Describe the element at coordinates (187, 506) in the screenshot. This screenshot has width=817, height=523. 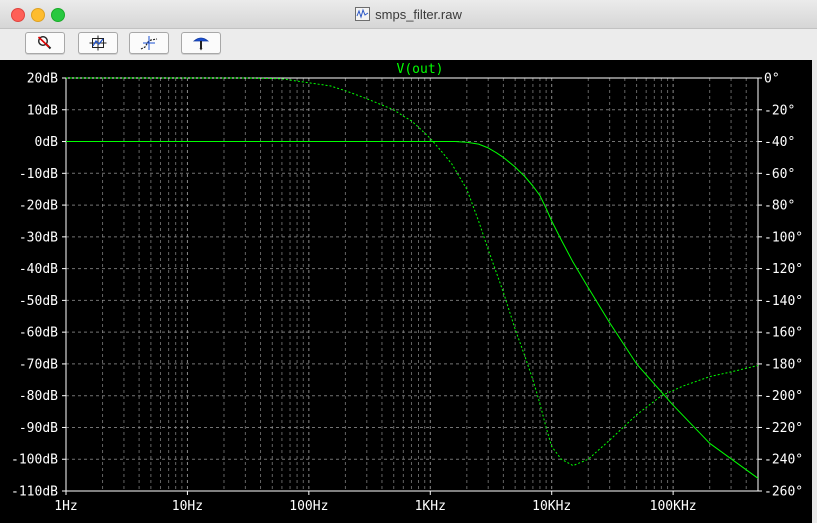
I see `x-tick-label: 10Hz` at that location.